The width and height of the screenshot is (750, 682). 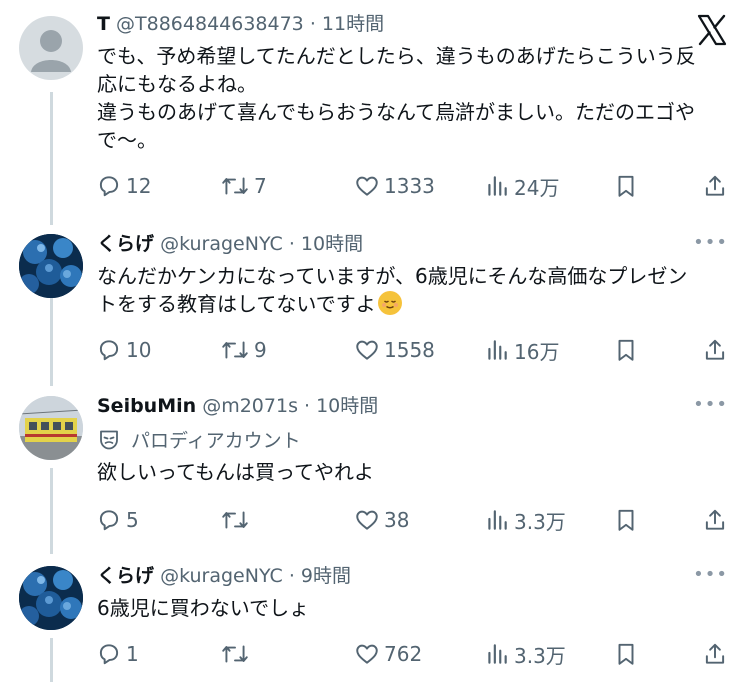 What do you see at coordinates (103, 24) in the screenshot?
I see `display-name: T` at bounding box center [103, 24].